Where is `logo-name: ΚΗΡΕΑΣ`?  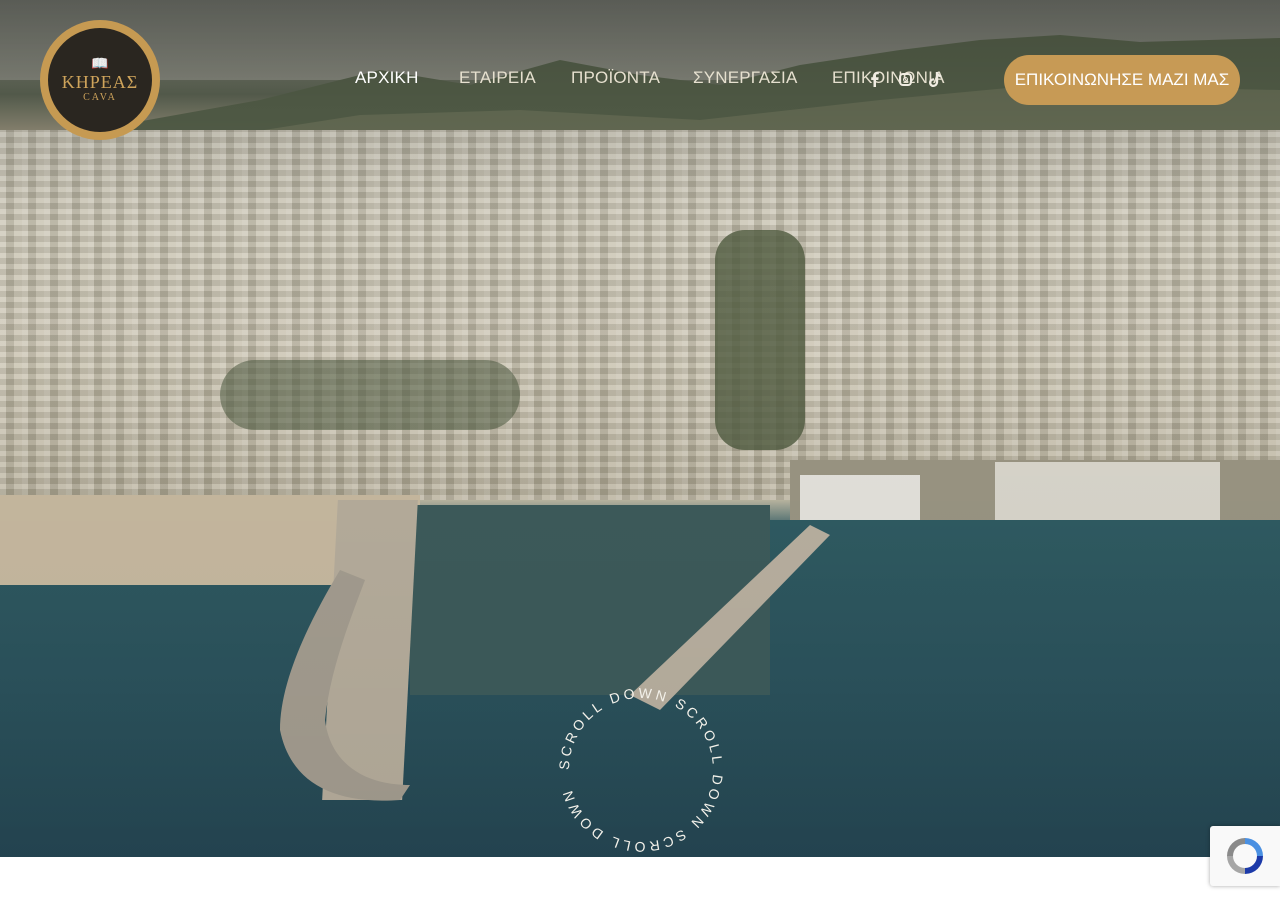
logo-name: ΚΗΡΕΑΣ is located at coordinates (100, 82).